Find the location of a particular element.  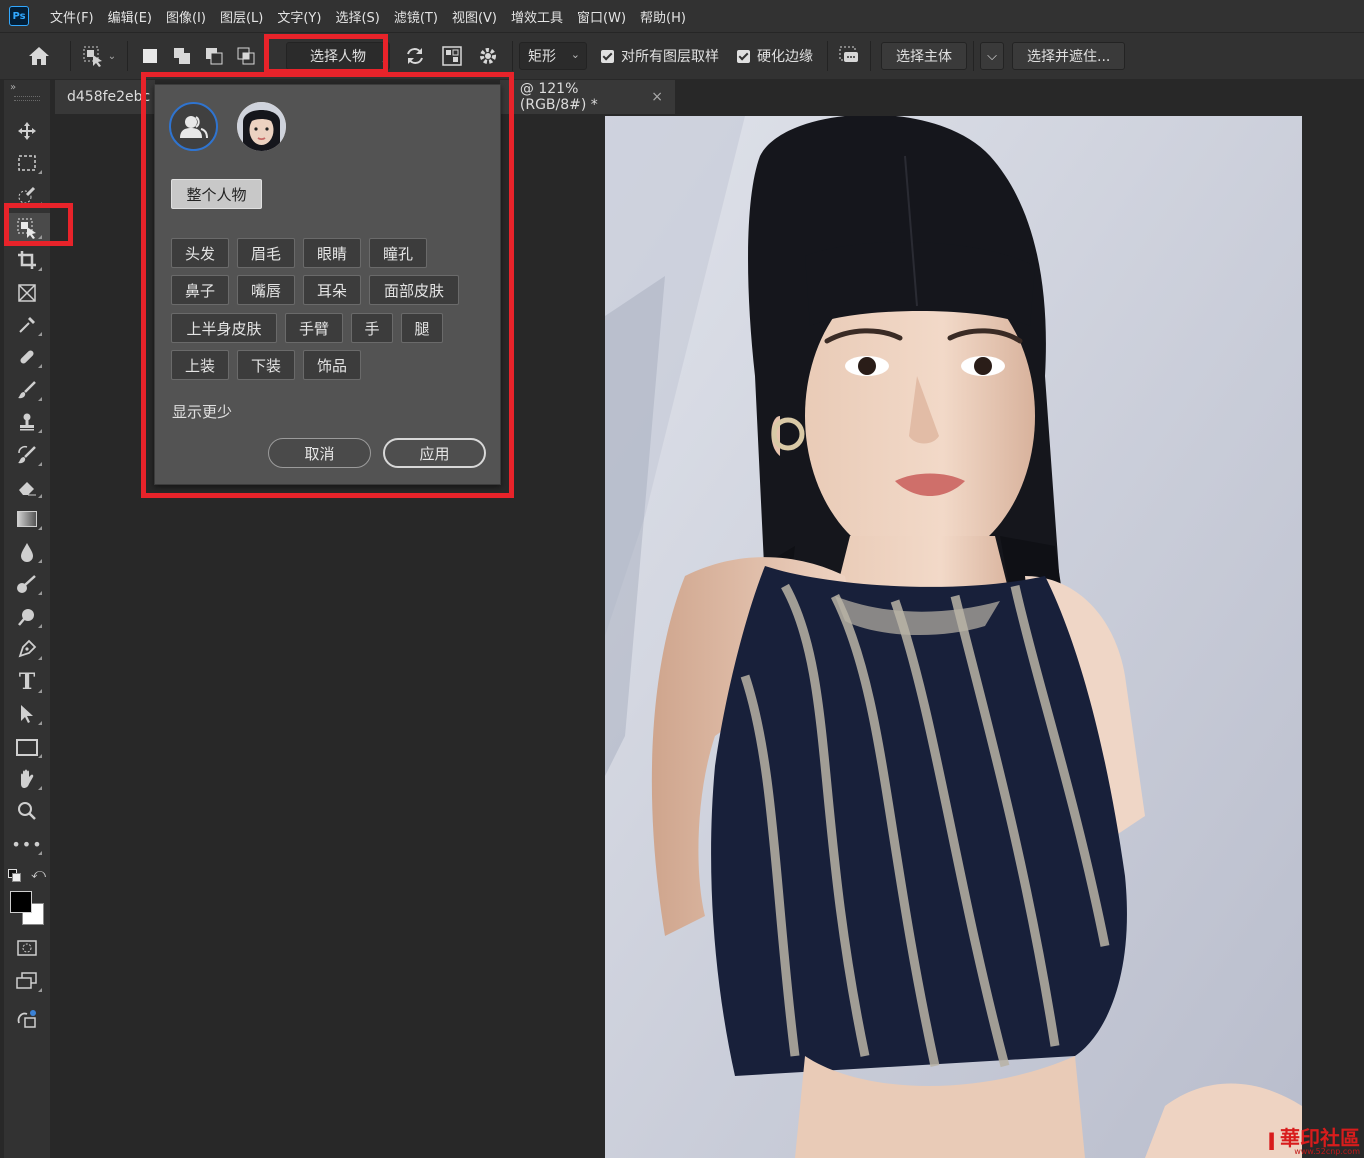

photoshop-logo-icon: Ps is located at coordinates (19, 16).